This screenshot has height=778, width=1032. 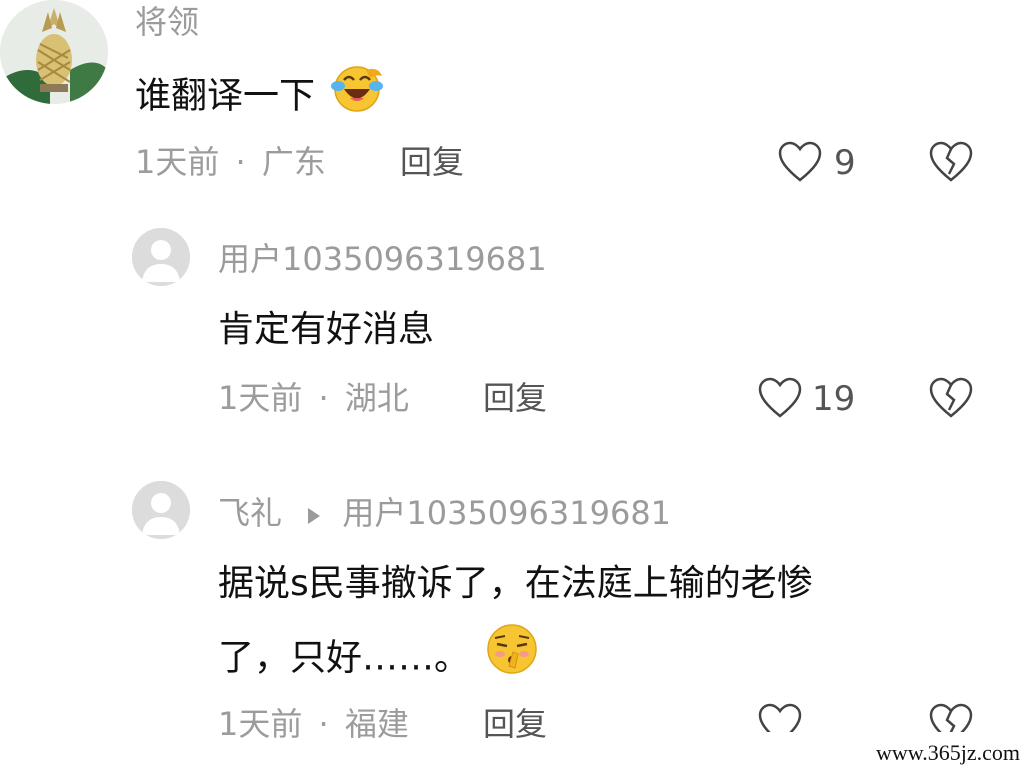 What do you see at coordinates (376, 724) in the screenshot?
I see `location: 福建` at bounding box center [376, 724].